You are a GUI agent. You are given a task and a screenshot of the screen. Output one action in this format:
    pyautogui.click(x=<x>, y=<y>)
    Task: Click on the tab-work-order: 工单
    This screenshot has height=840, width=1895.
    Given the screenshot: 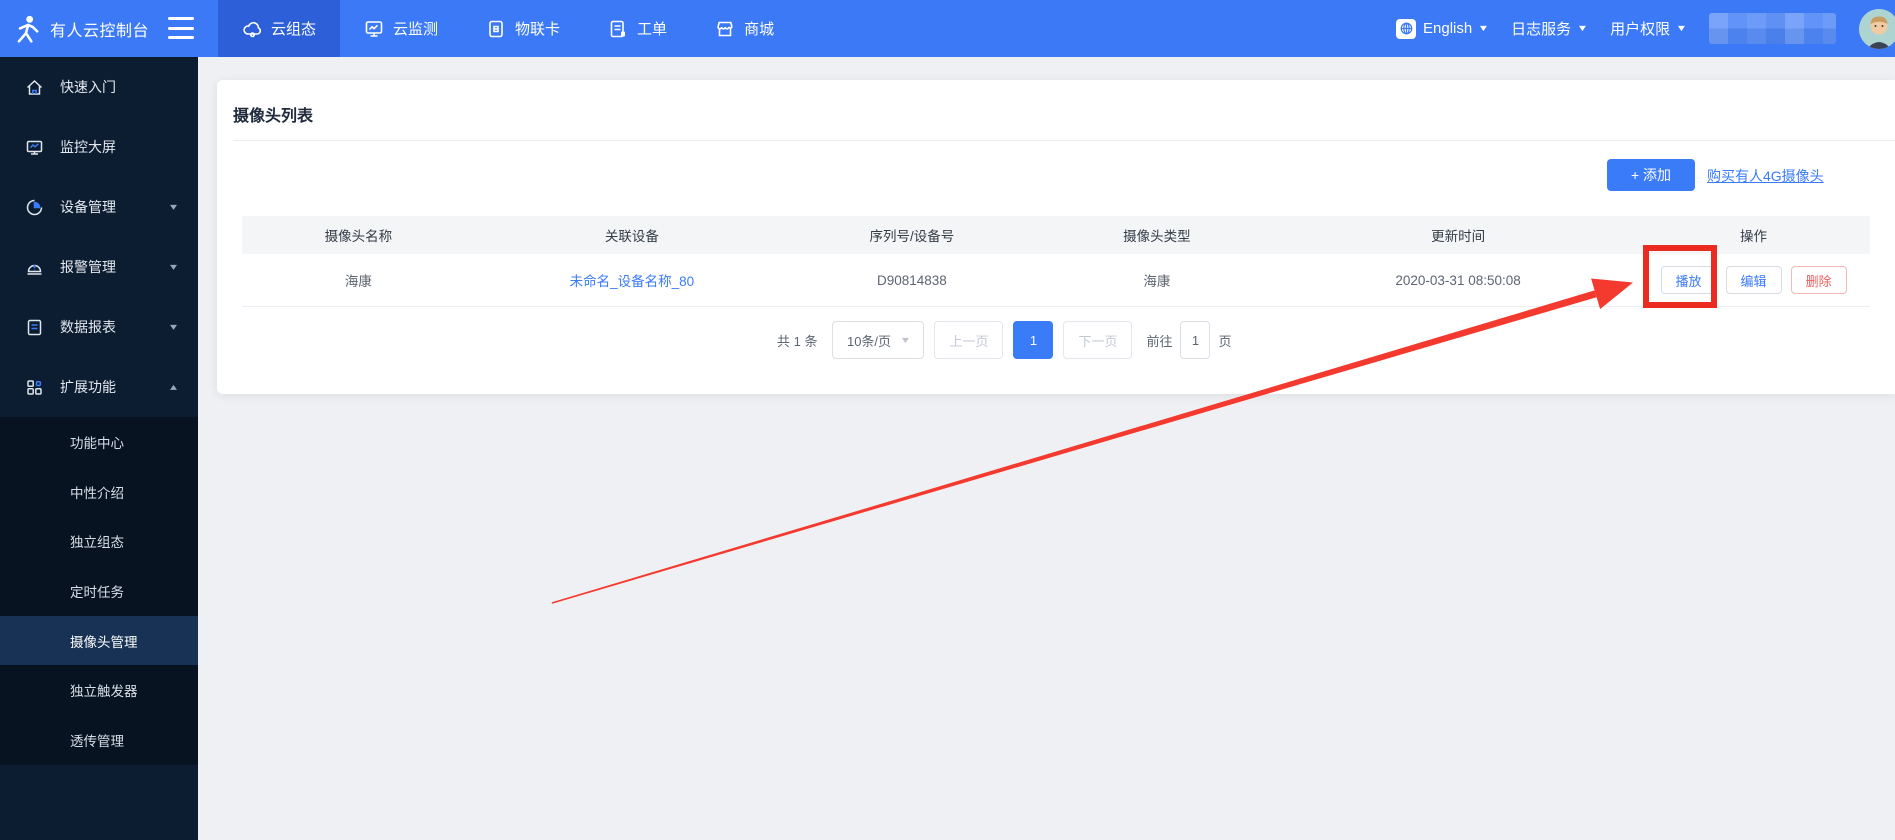 What is the action you would take?
    pyautogui.click(x=637, y=28)
    